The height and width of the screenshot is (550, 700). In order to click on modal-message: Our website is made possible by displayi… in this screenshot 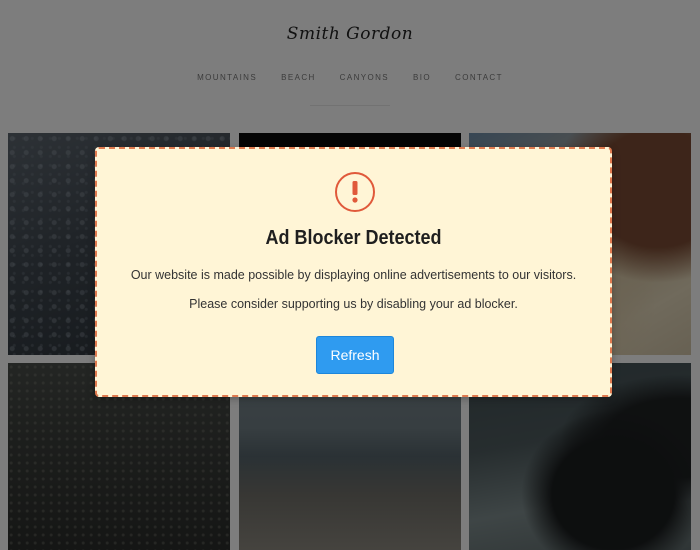, I will do `click(353, 289)`.